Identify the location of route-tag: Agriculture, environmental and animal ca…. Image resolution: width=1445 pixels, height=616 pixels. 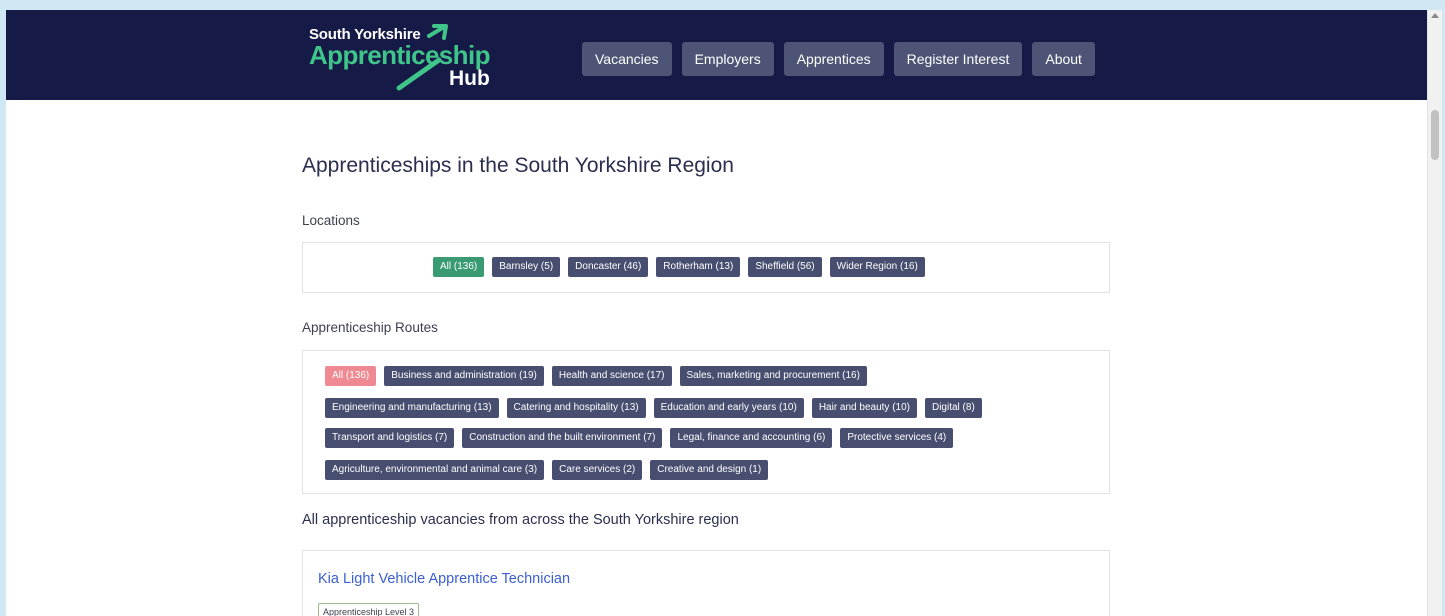
(435, 470).